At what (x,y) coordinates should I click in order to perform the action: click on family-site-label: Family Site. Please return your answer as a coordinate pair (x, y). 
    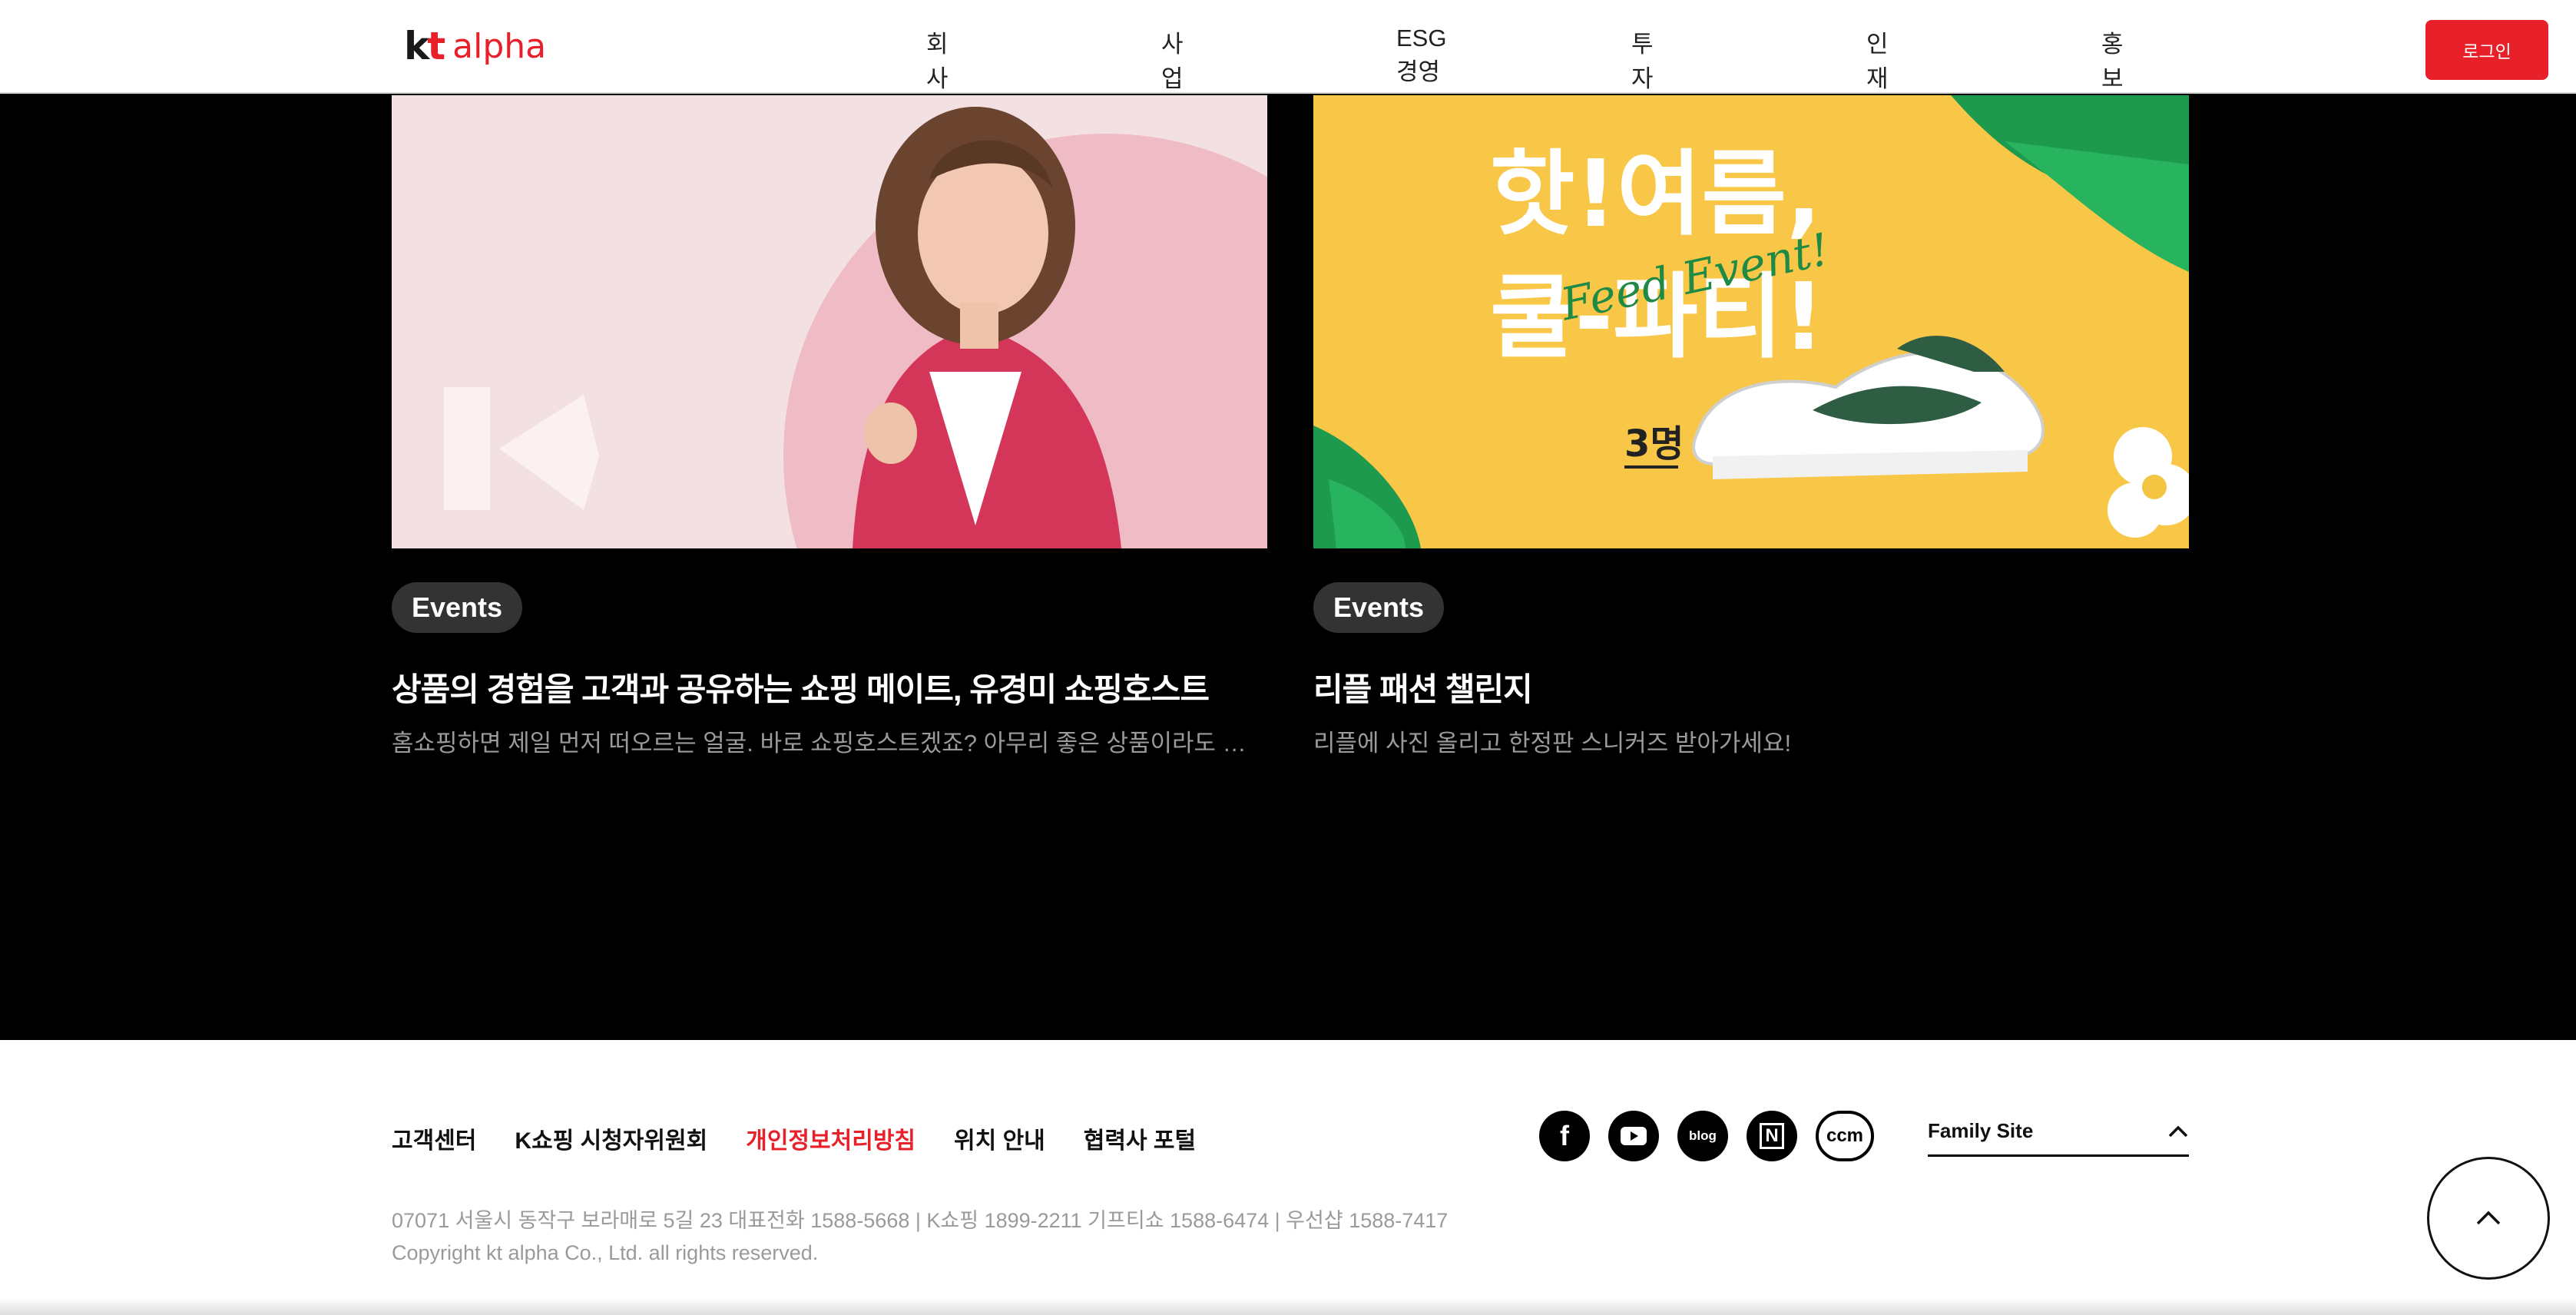
    Looking at the image, I should click on (1981, 1130).